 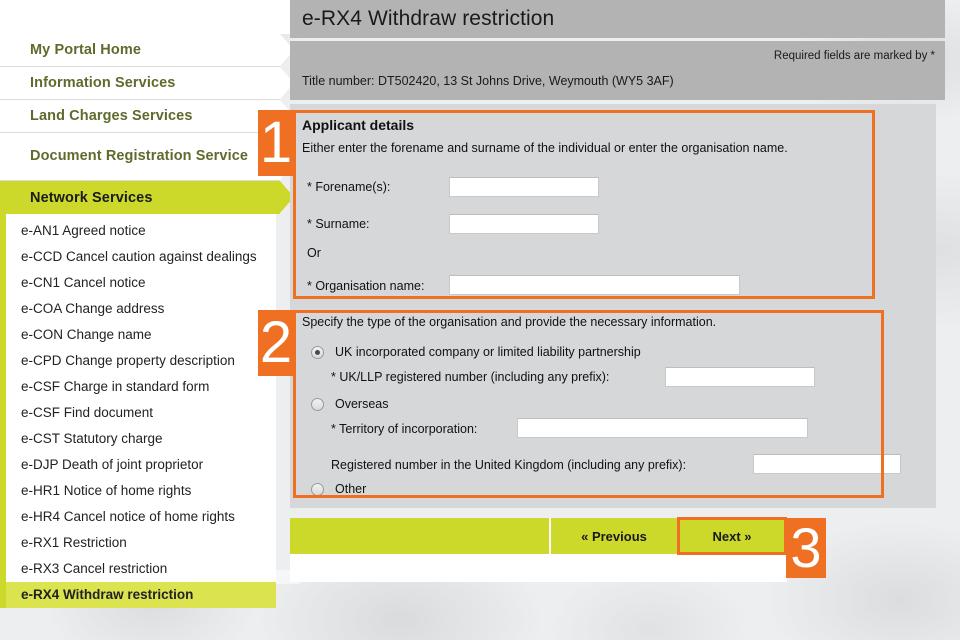 I want to click on sidebar-subitem-e-an1-agreed-notice: e-AN1 Agreed notice, so click(x=141, y=231).